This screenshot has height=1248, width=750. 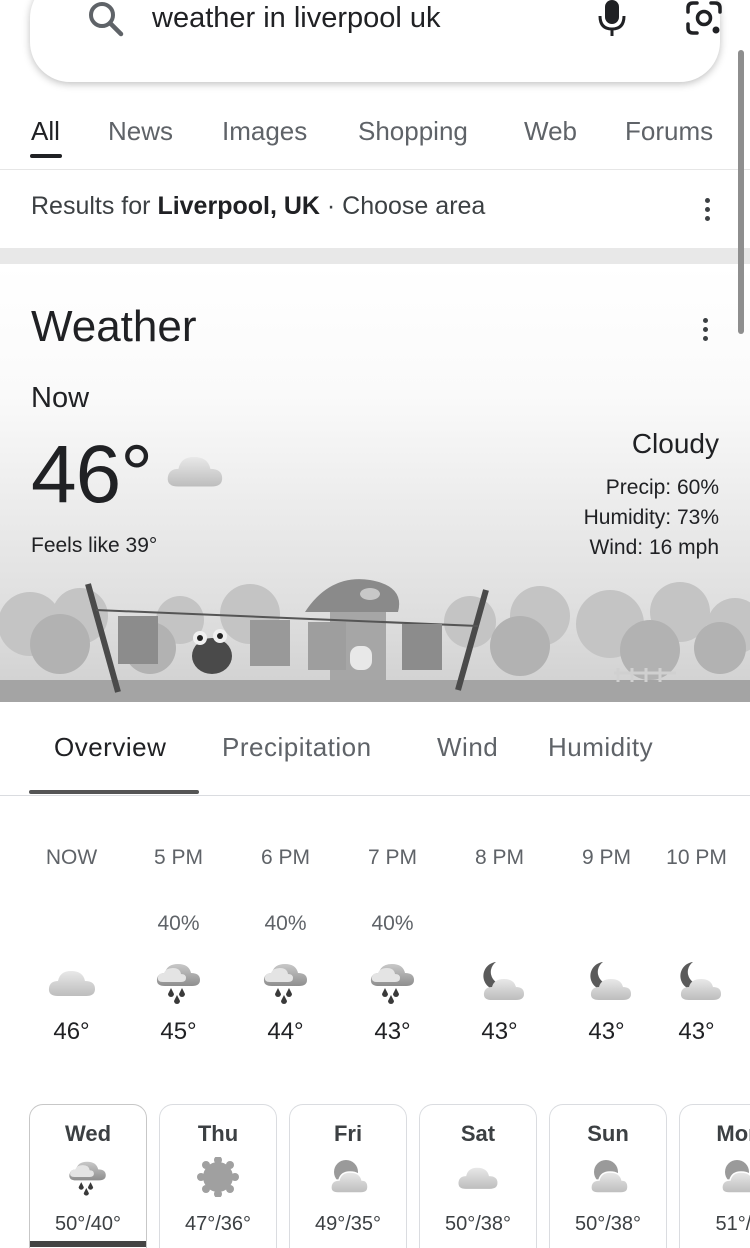 I want to click on hour-time: 10 PM, so click(x=696, y=857).